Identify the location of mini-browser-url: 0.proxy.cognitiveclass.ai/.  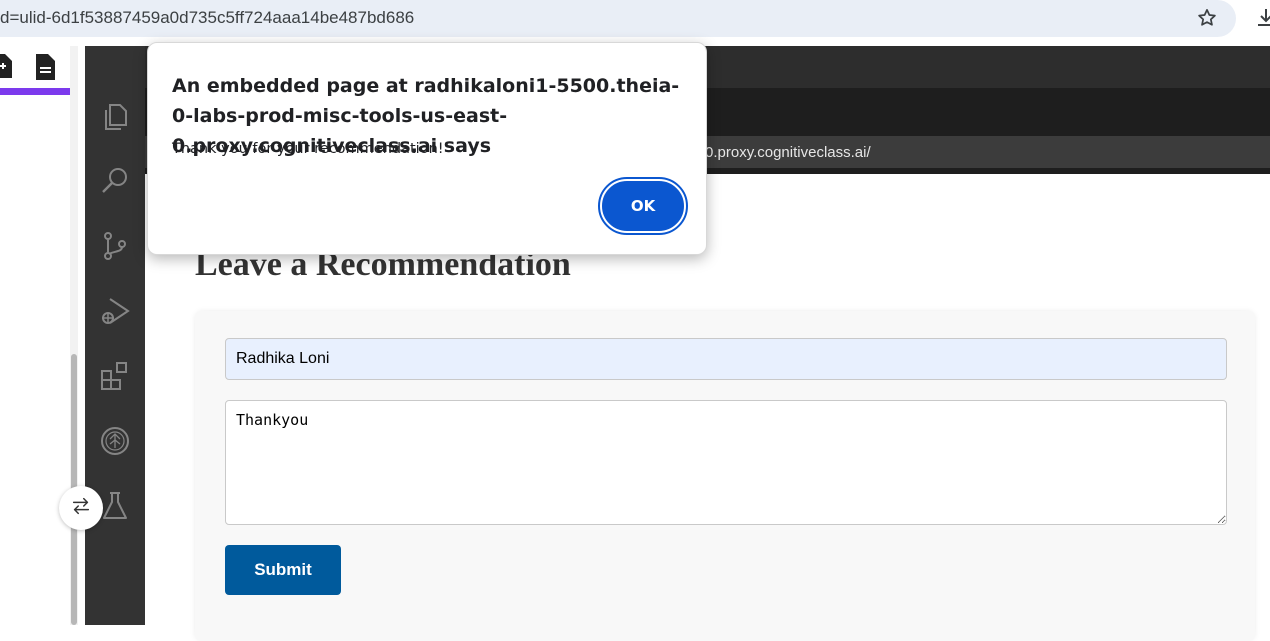
(788, 152).